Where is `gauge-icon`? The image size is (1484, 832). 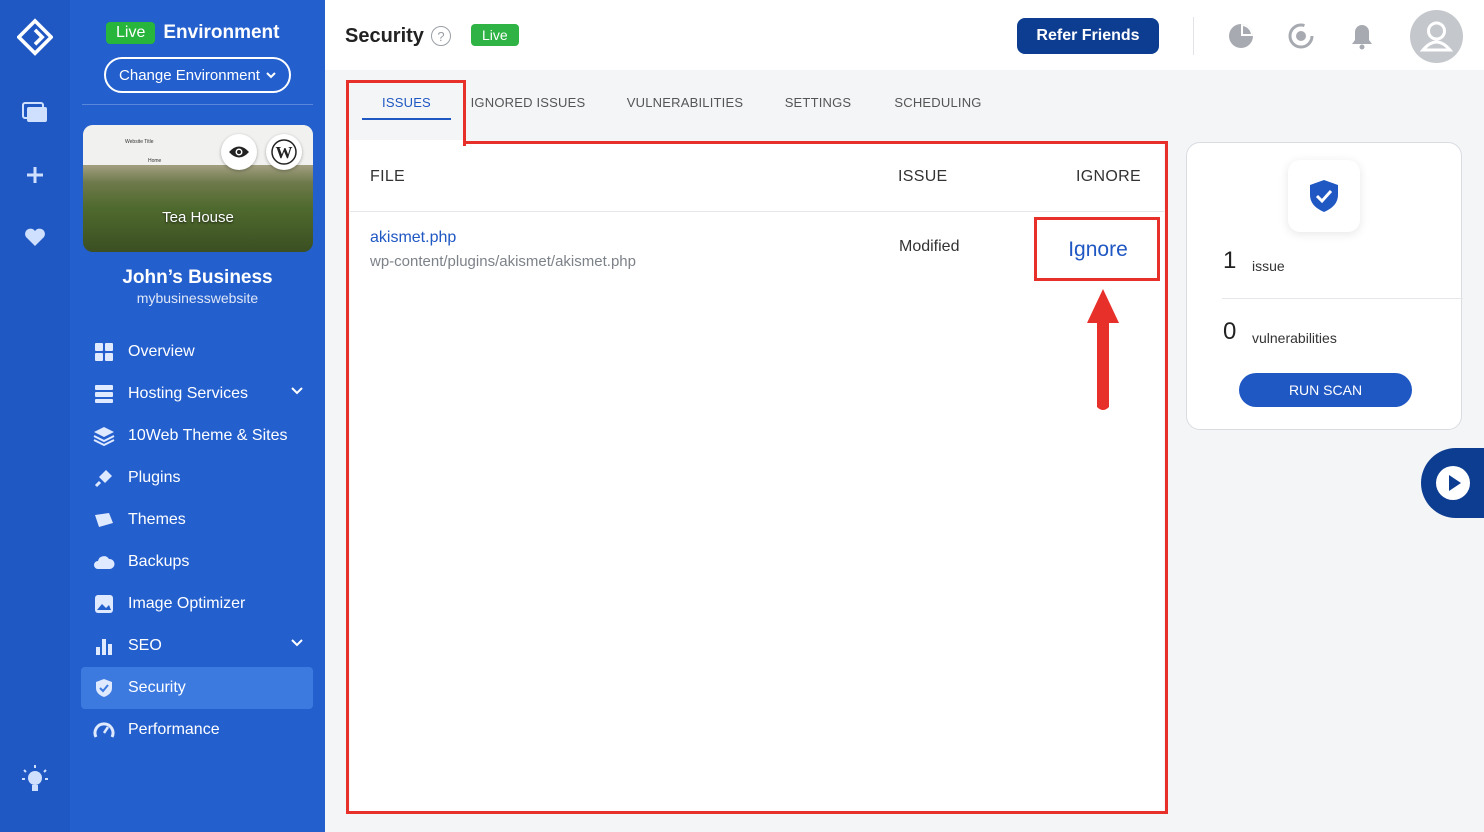
gauge-icon is located at coordinates (104, 730).